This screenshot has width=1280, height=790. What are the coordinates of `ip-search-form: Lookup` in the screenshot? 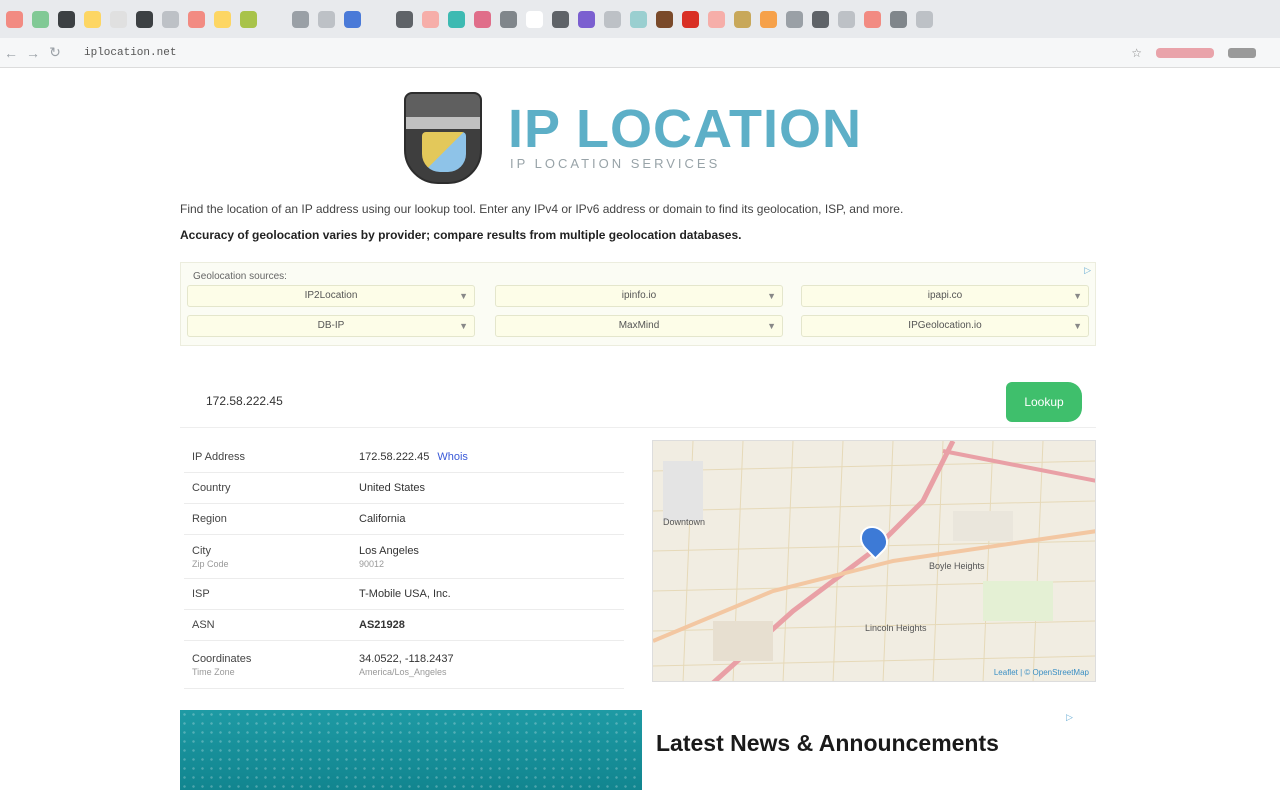 It's located at (638, 401).